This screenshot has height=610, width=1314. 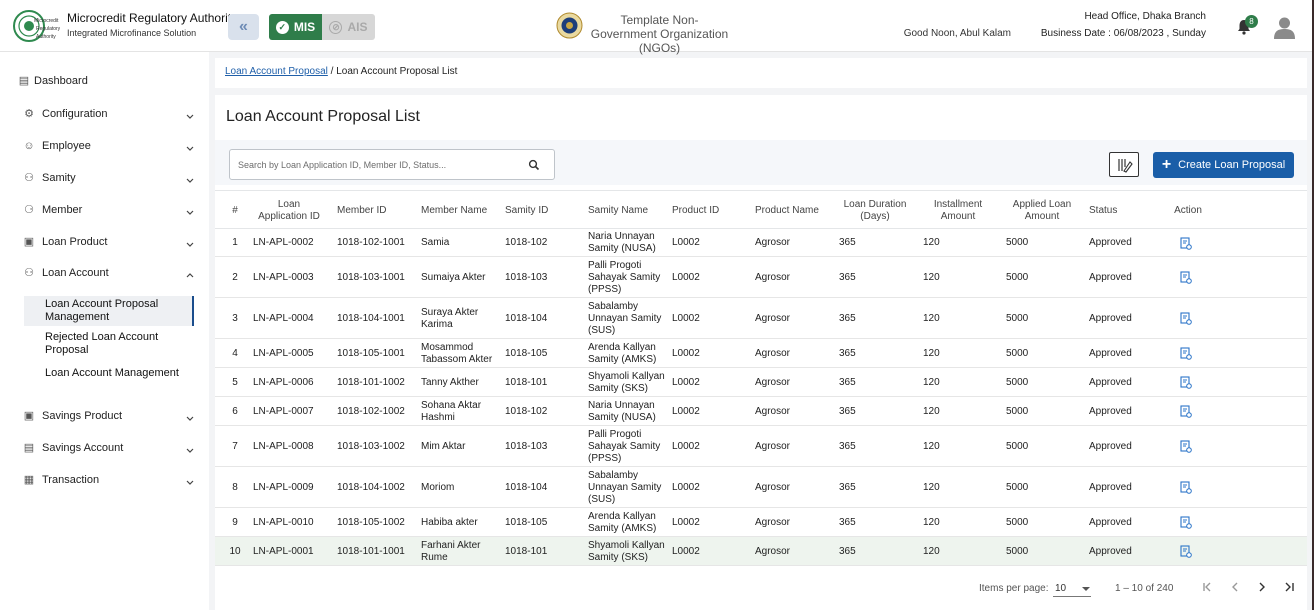 I want to click on cell-member-name: Tanny Akther, so click(x=450, y=382).